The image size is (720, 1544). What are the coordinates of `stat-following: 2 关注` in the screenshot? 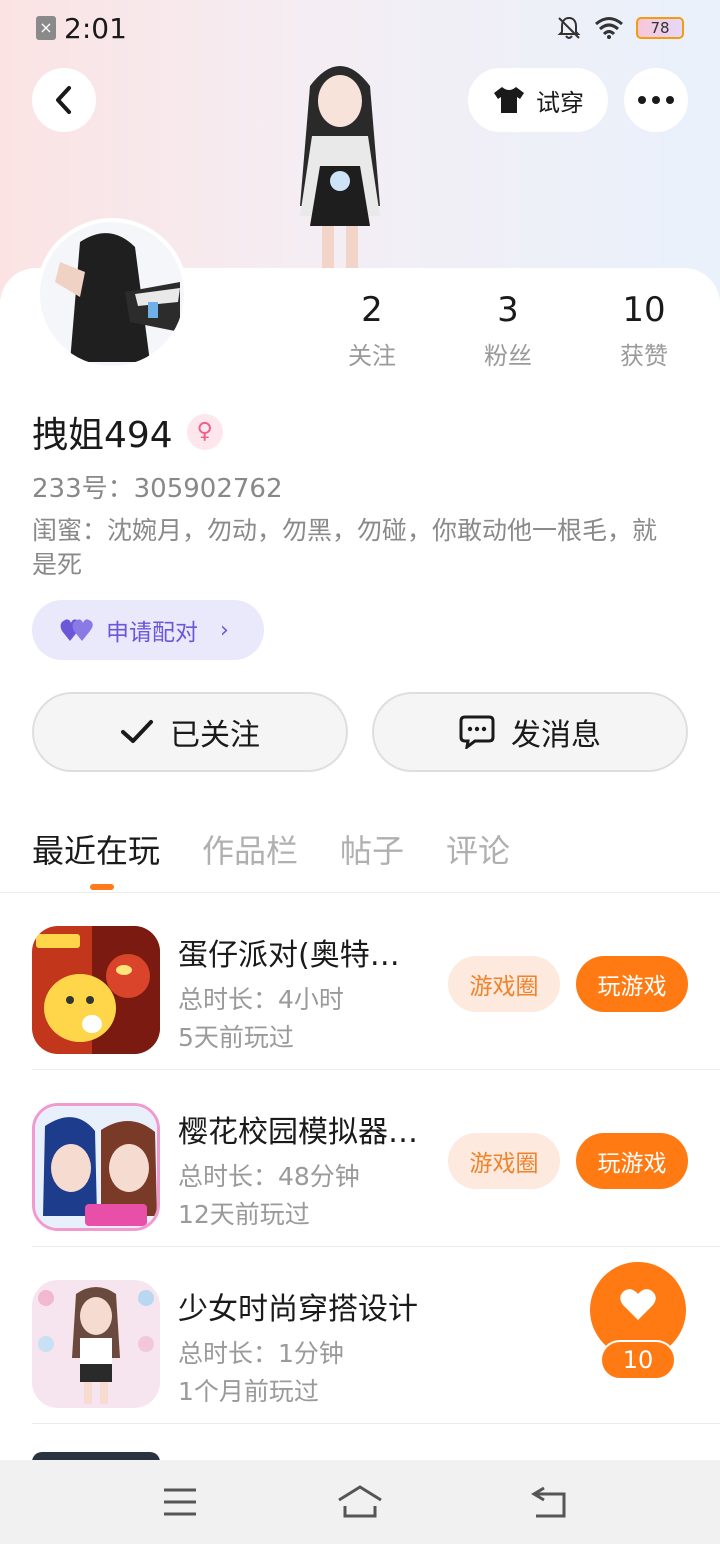 It's located at (372, 330).